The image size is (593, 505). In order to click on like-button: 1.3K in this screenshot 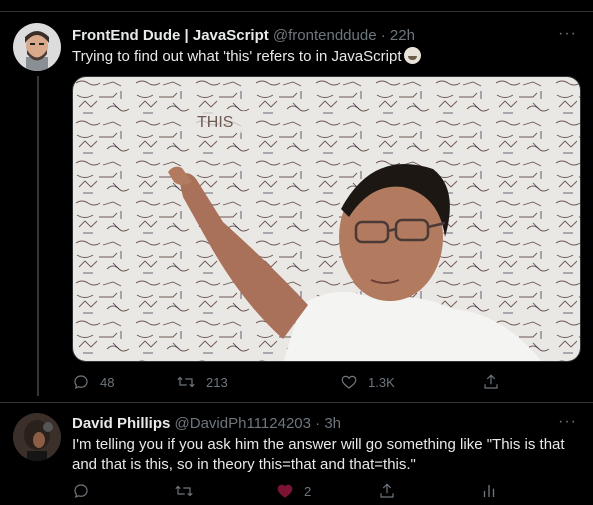, I will do `click(367, 382)`.